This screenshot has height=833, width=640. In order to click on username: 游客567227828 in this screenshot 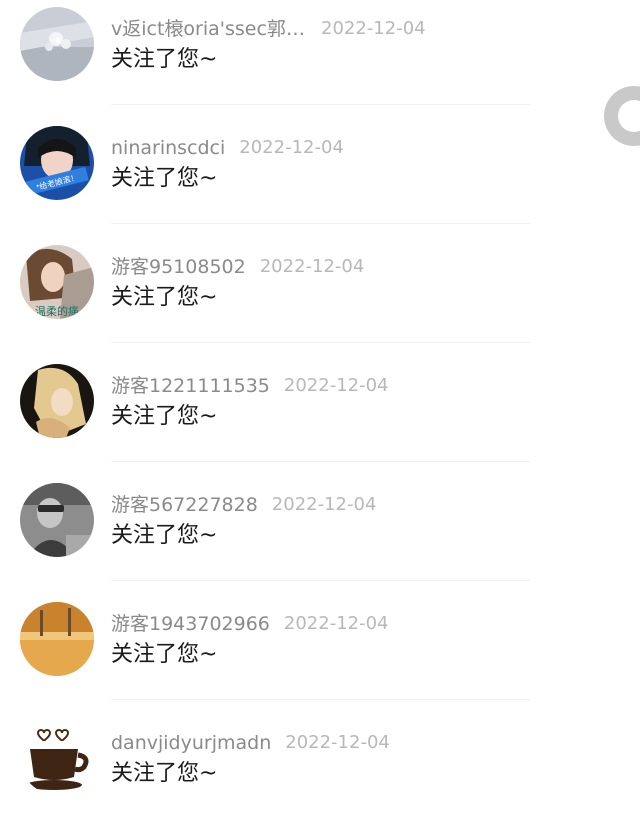, I will do `click(184, 505)`.